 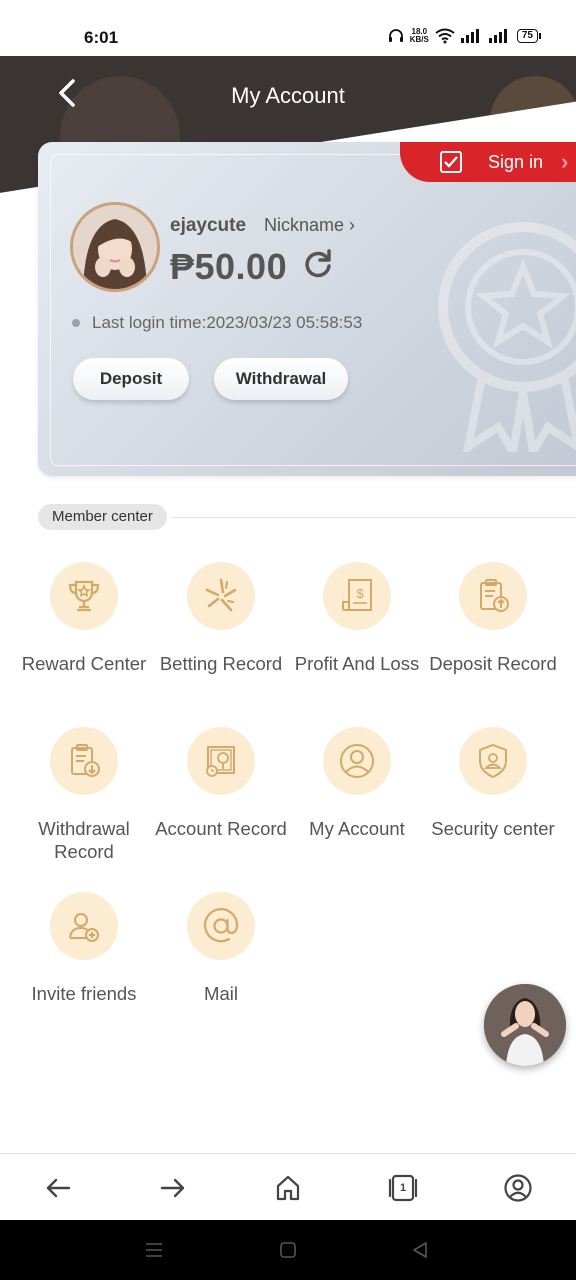 What do you see at coordinates (221, 761) in the screenshot?
I see `account-record-icon` at bounding box center [221, 761].